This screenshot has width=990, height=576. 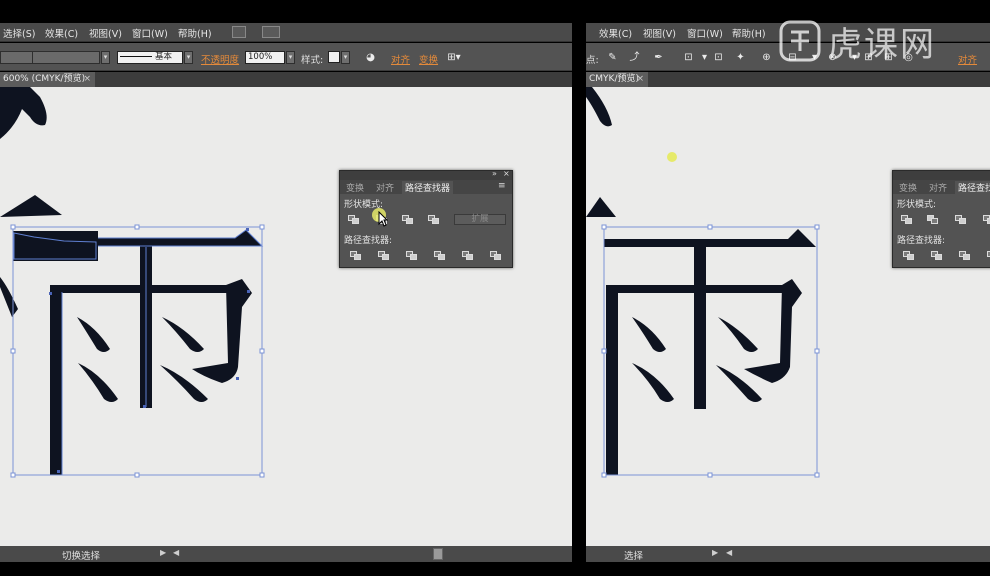 What do you see at coordinates (592, 60) in the screenshot?
I see `anchor-points-label: 点:` at bounding box center [592, 60].